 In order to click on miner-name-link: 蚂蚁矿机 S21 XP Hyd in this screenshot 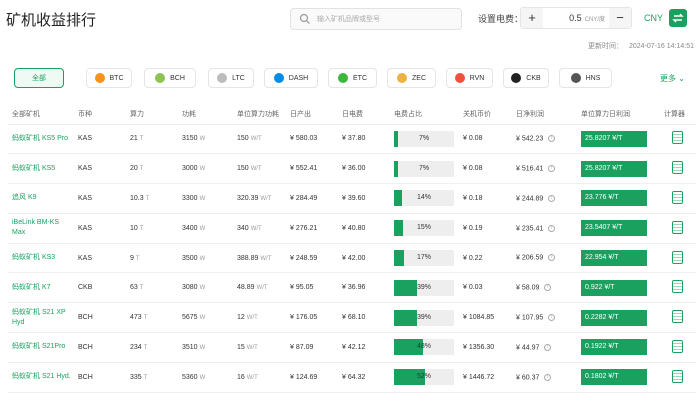, I will do `click(41, 318)`.